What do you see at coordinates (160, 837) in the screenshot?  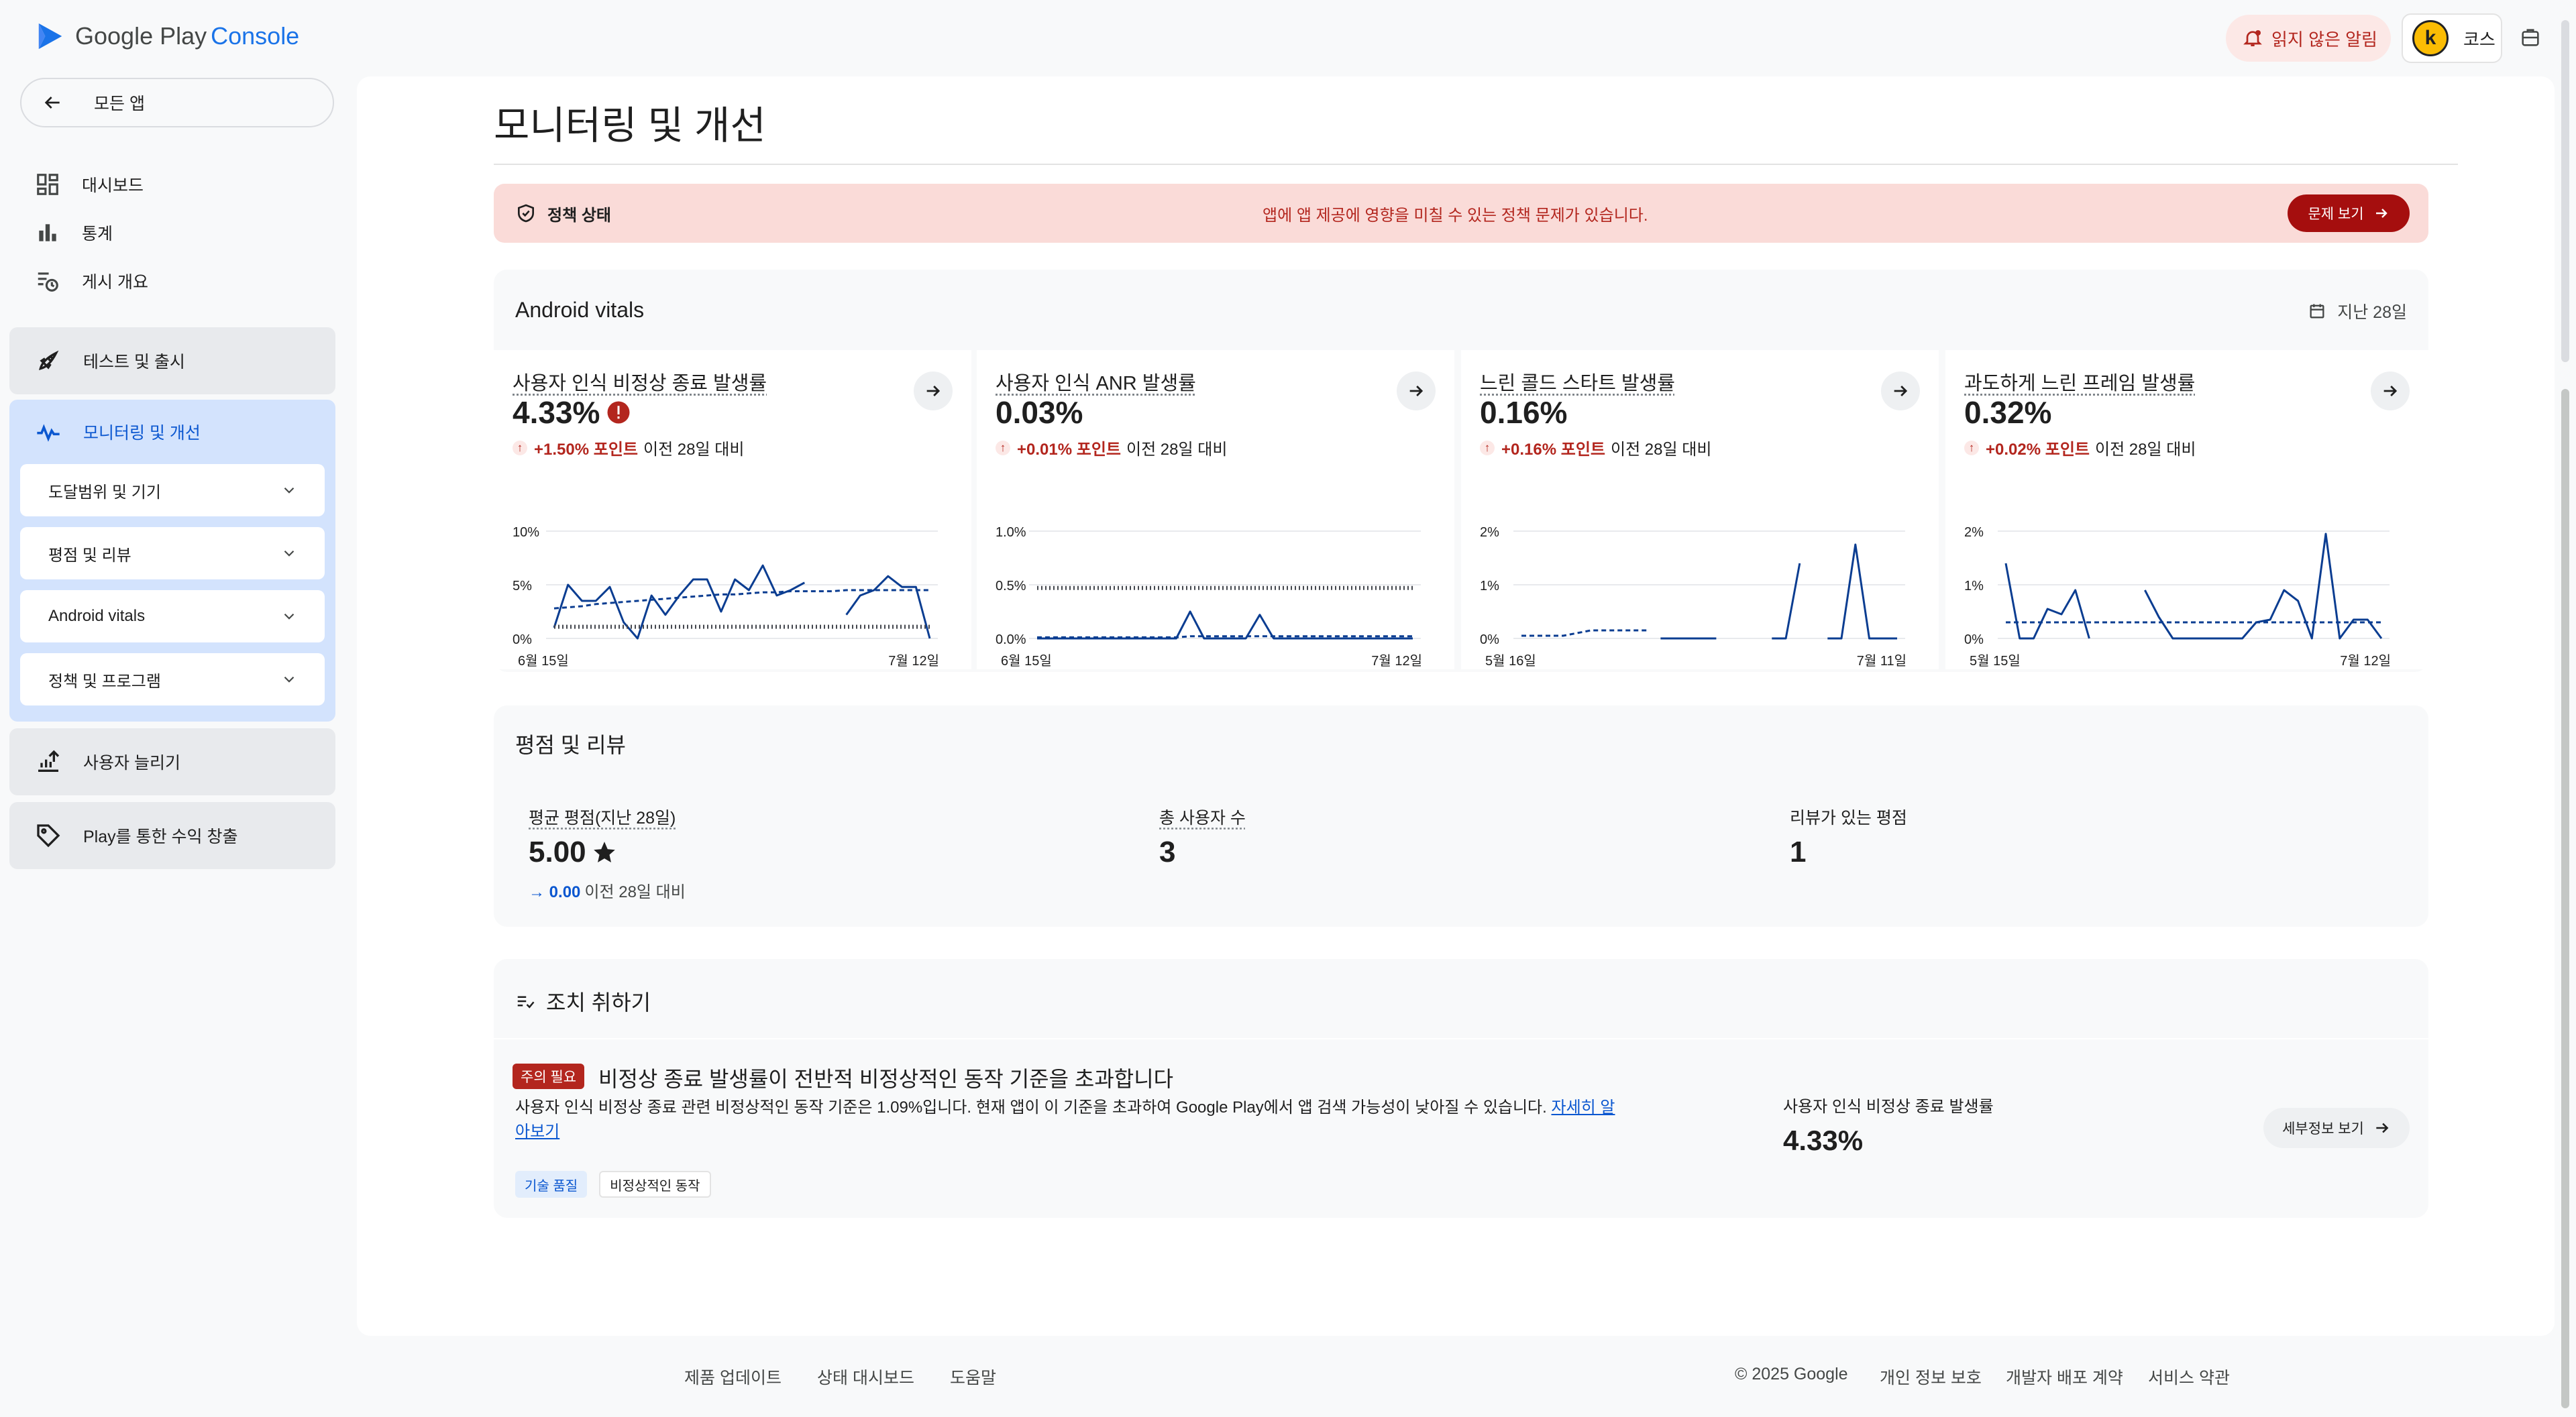 I see `section-label: Play를 통한 수익 창출` at bounding box center [160, 837].